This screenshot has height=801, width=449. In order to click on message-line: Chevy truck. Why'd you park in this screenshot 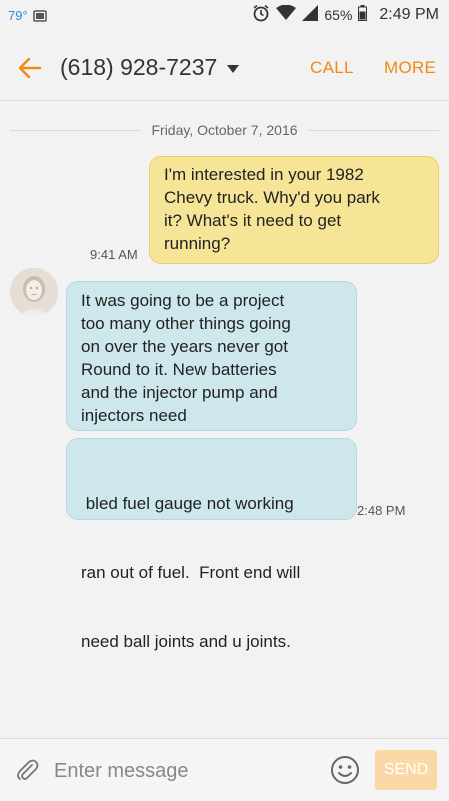, I will do `click(272, 197)`.